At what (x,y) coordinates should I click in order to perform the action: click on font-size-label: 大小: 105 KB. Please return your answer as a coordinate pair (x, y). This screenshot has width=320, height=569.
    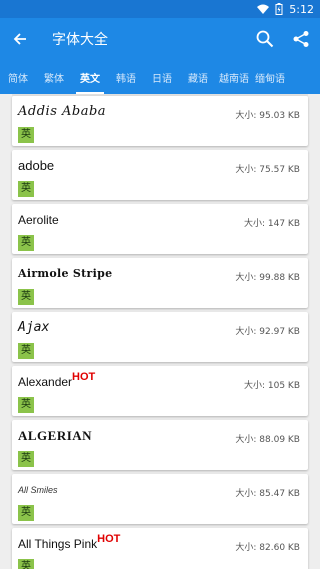
    Looking at the image, I should click on (271, 386).